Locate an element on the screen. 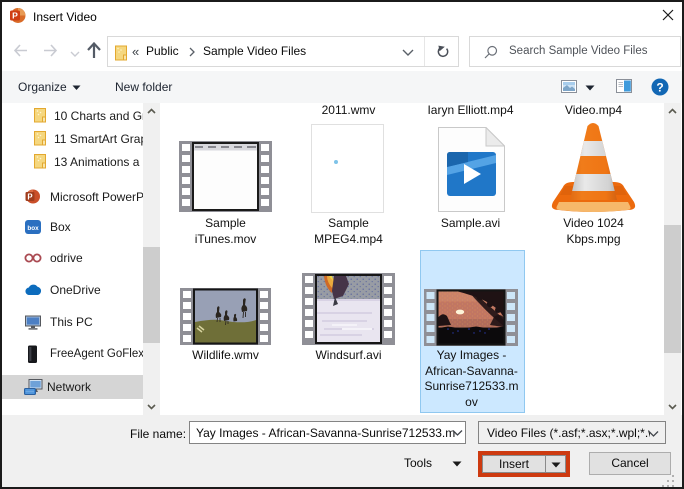 Image resolution: width=684 pixels, height=489 pixels. svg-text: box is located at coordinates (33, 228).